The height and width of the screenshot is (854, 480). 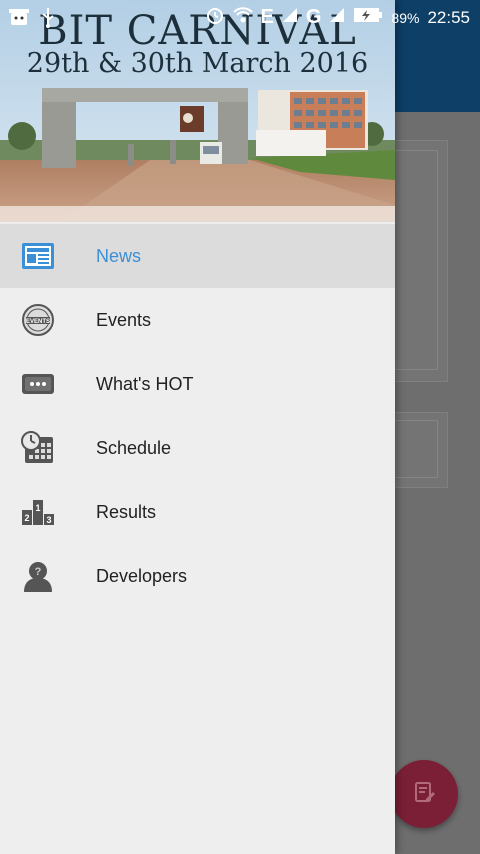 I want to click on svg-text: 3, so click(x=48, y=520).